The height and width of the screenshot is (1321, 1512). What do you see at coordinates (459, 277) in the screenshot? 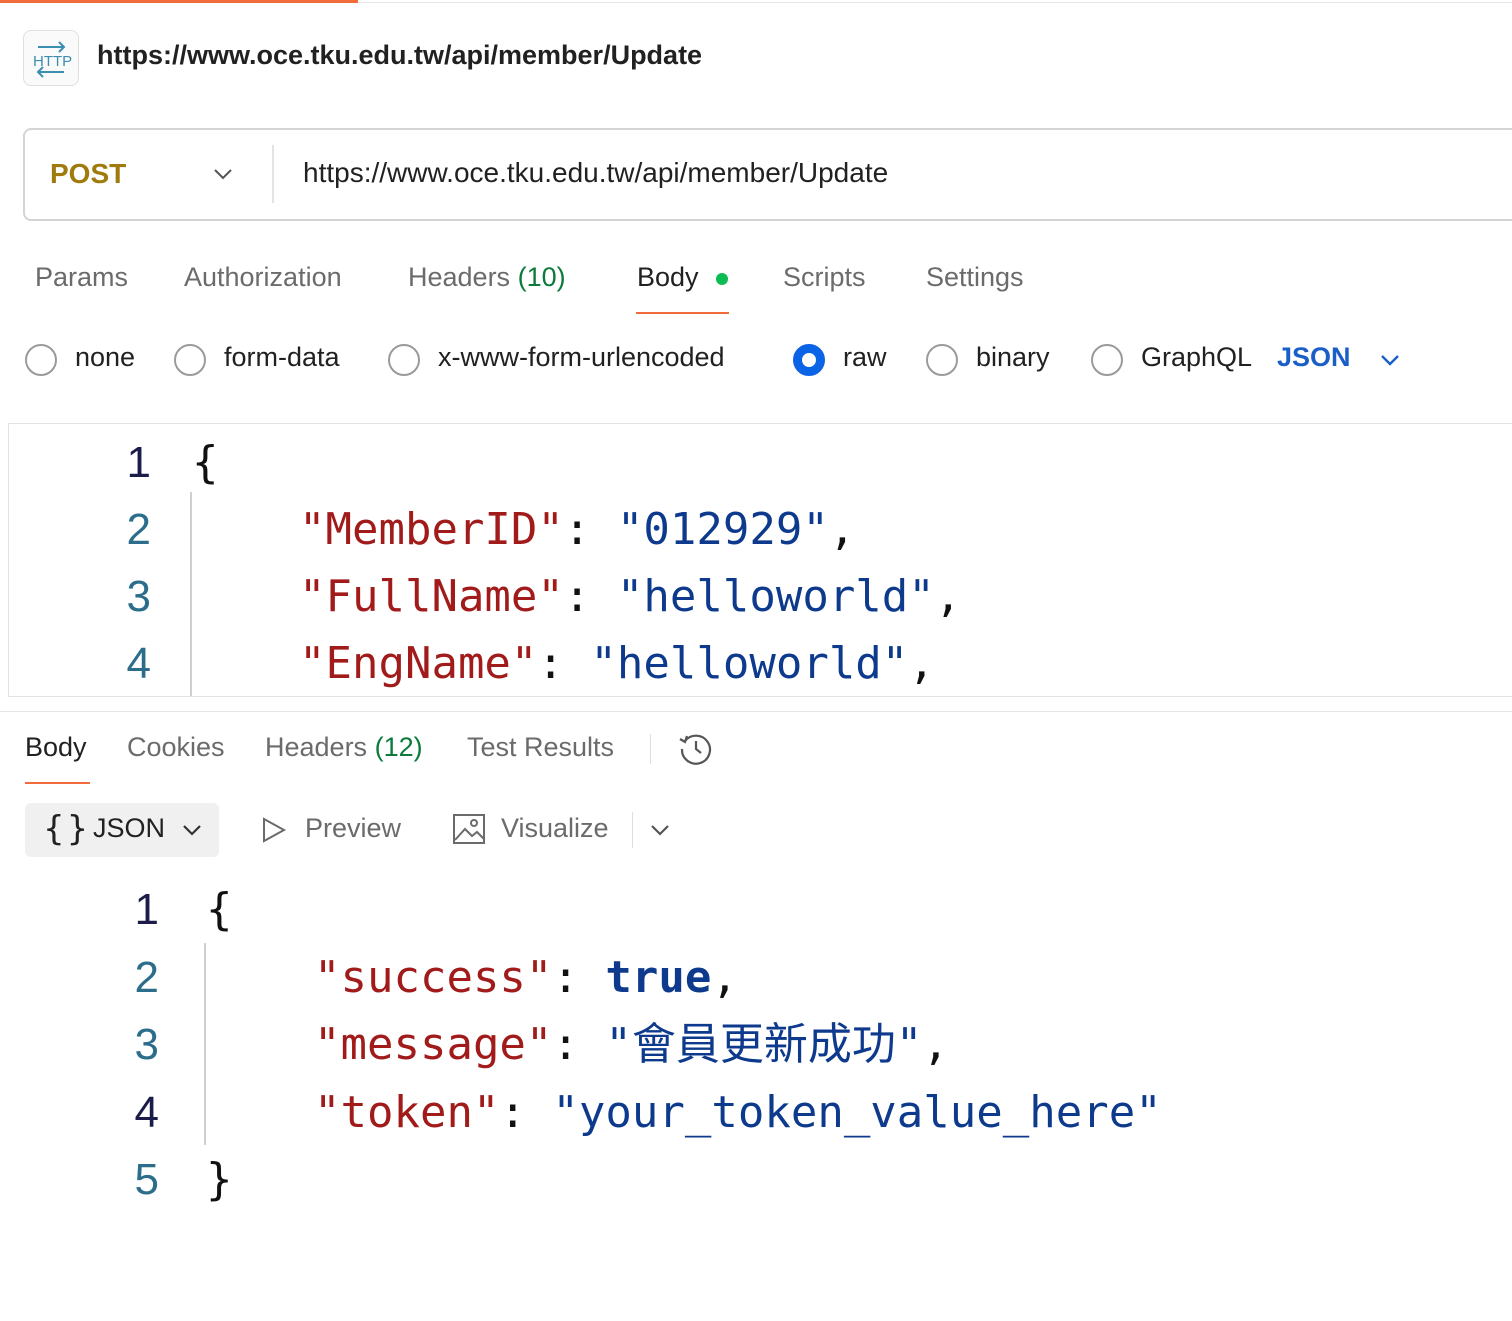
I see `tab-headers-label: Headers` at bounding box center [459, 277].